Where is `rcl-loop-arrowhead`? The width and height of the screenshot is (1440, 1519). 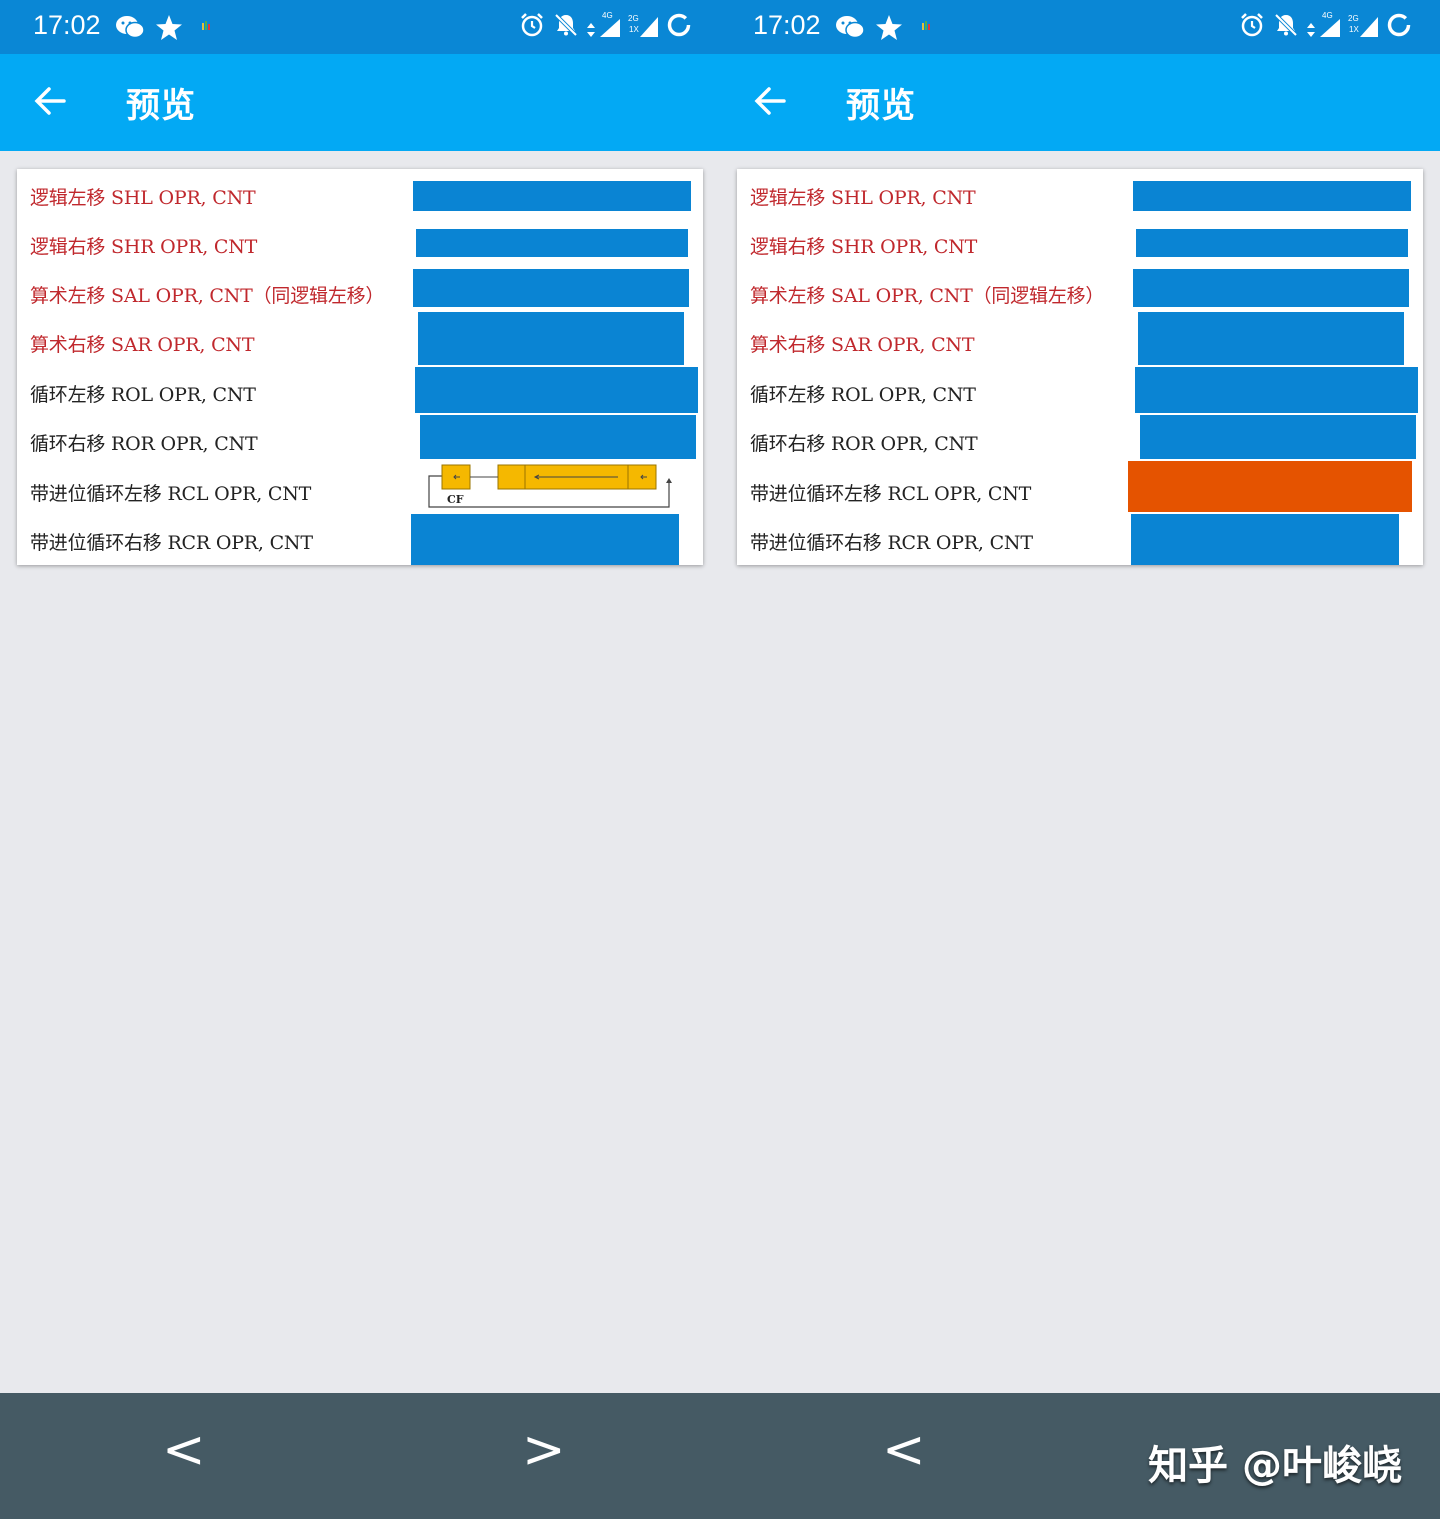 rcl-loop-arrowhead is located at coordinates (669, 480).